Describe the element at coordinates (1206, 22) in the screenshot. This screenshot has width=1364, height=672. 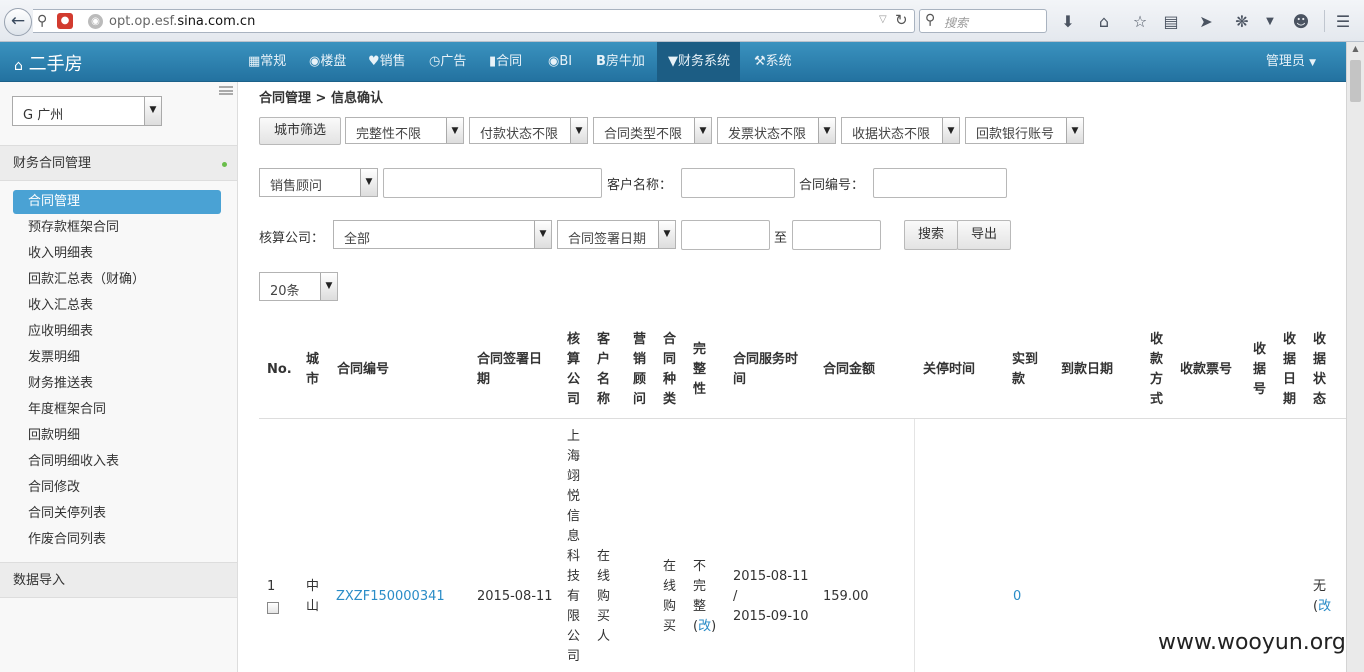
I see `send-icon: ➤` at that location.